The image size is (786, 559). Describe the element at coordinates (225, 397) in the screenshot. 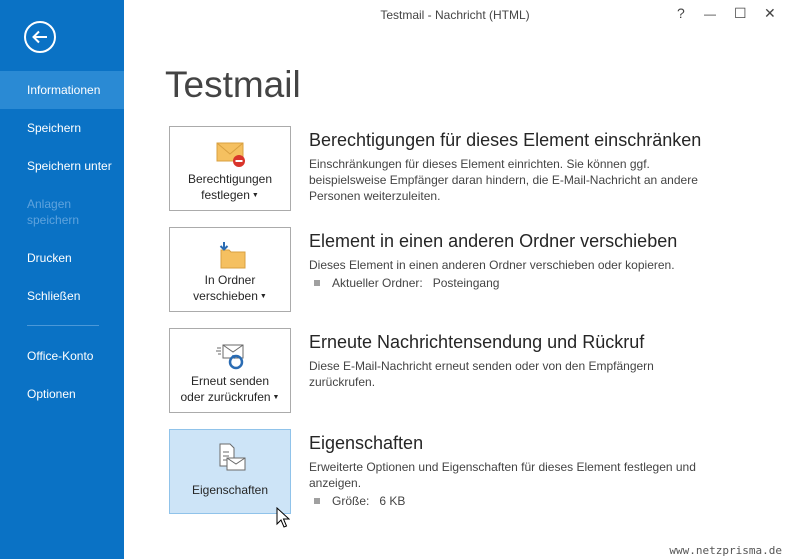

I see `resend-label-2: oder zurückrufen` at that location.